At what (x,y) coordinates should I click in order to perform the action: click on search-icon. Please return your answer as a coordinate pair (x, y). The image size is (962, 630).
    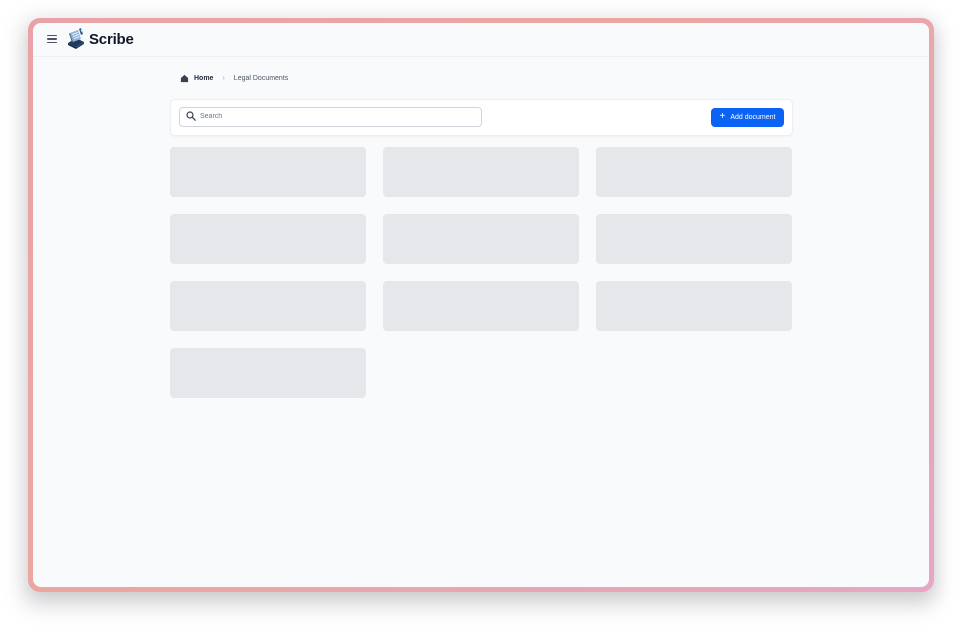
    Looking at the image, I should click on (191, 116).